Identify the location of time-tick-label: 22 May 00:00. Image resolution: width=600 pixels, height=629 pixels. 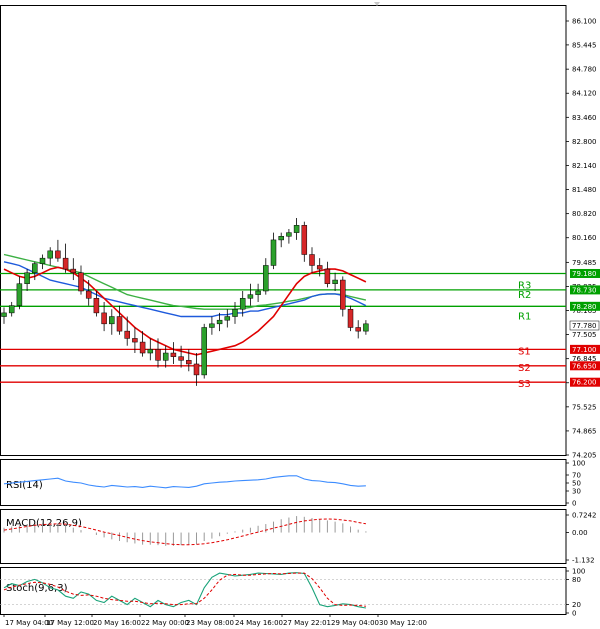
(165, 623).